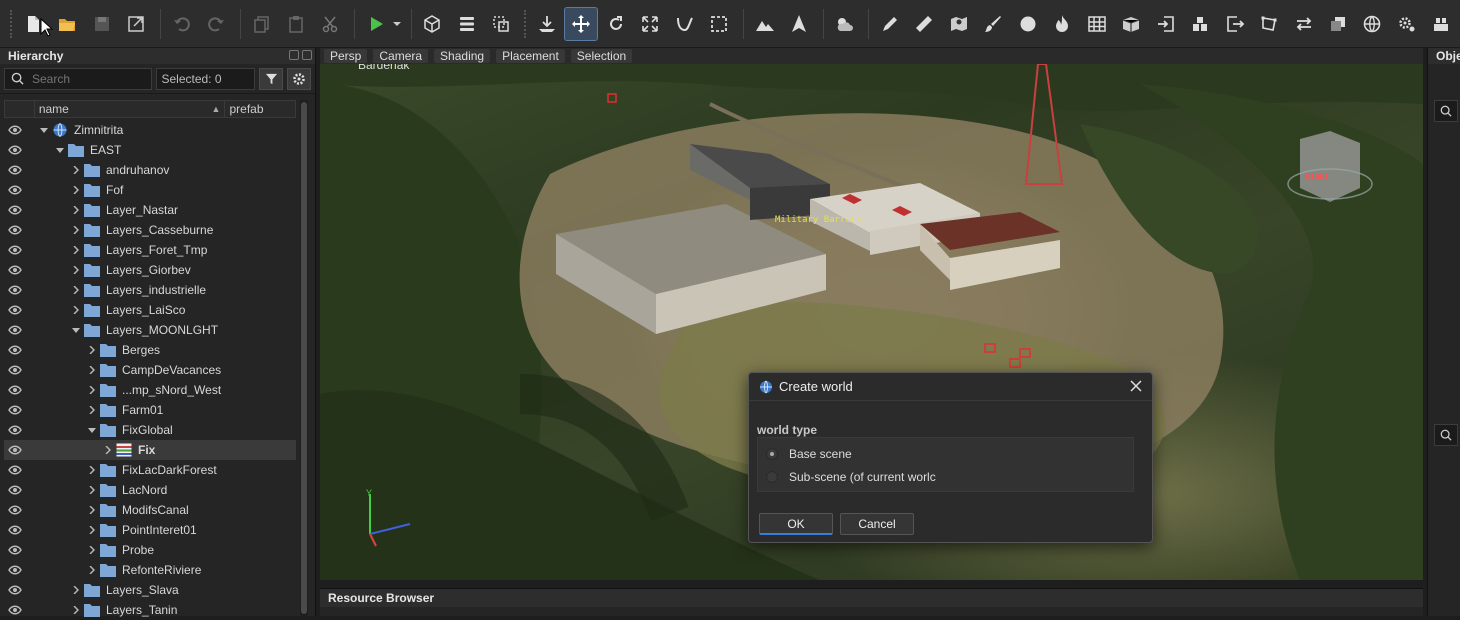  What do you see at coordinates (181, 24) in the screenshot?
I see `undo-button` at bounding box center [181, 24].